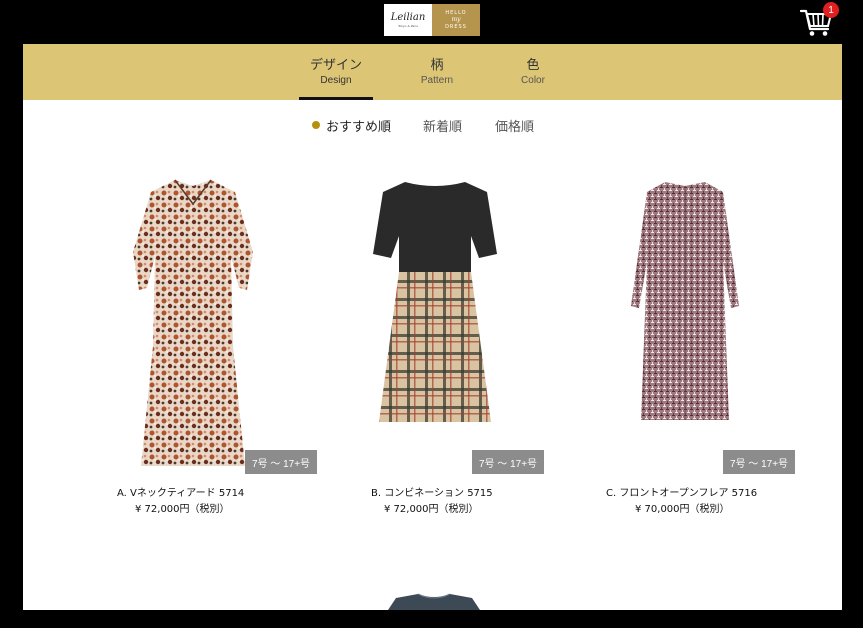 The image size is (863, 628). Describe the element at coordinates (831, 10) in the screenshot. I see `cart-count-badge: 1` at that location.